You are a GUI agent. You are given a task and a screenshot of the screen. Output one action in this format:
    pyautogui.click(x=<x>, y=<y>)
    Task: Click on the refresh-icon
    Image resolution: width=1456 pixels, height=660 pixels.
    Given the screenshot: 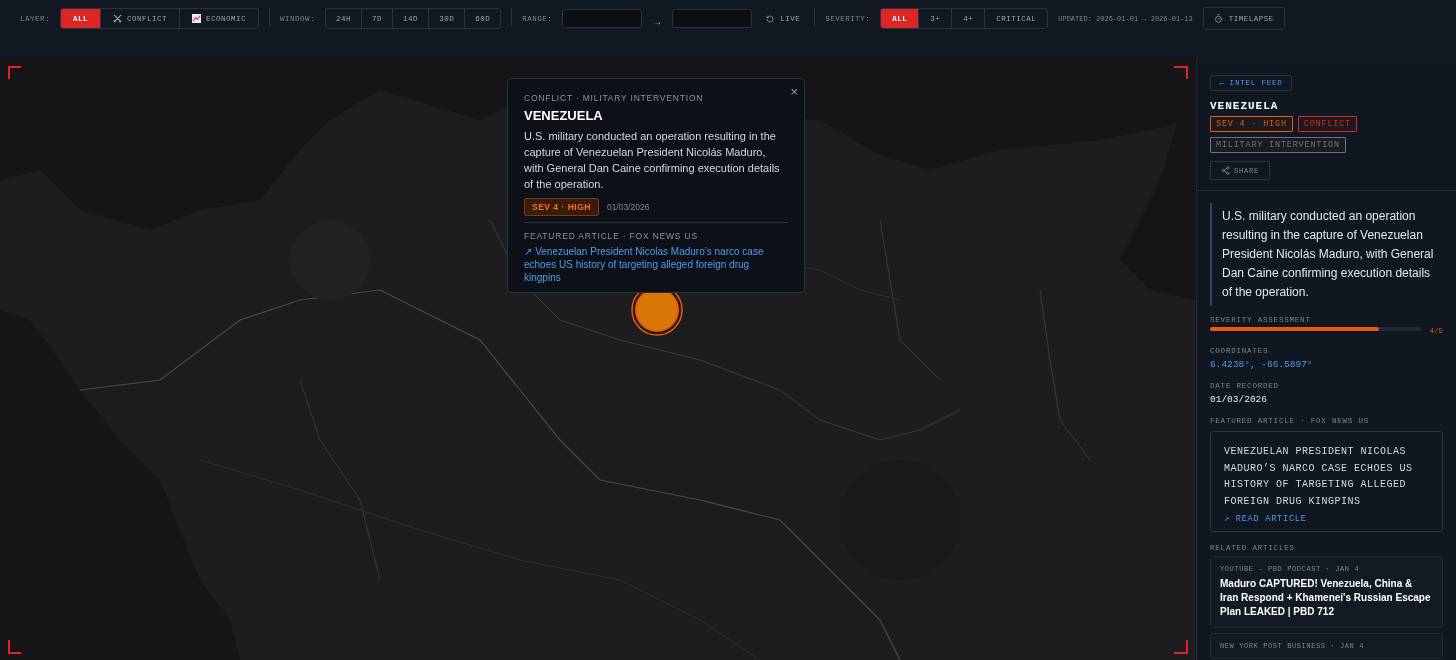 What is the action you would take?
    pyautogui.click(x=770, y=18)
    